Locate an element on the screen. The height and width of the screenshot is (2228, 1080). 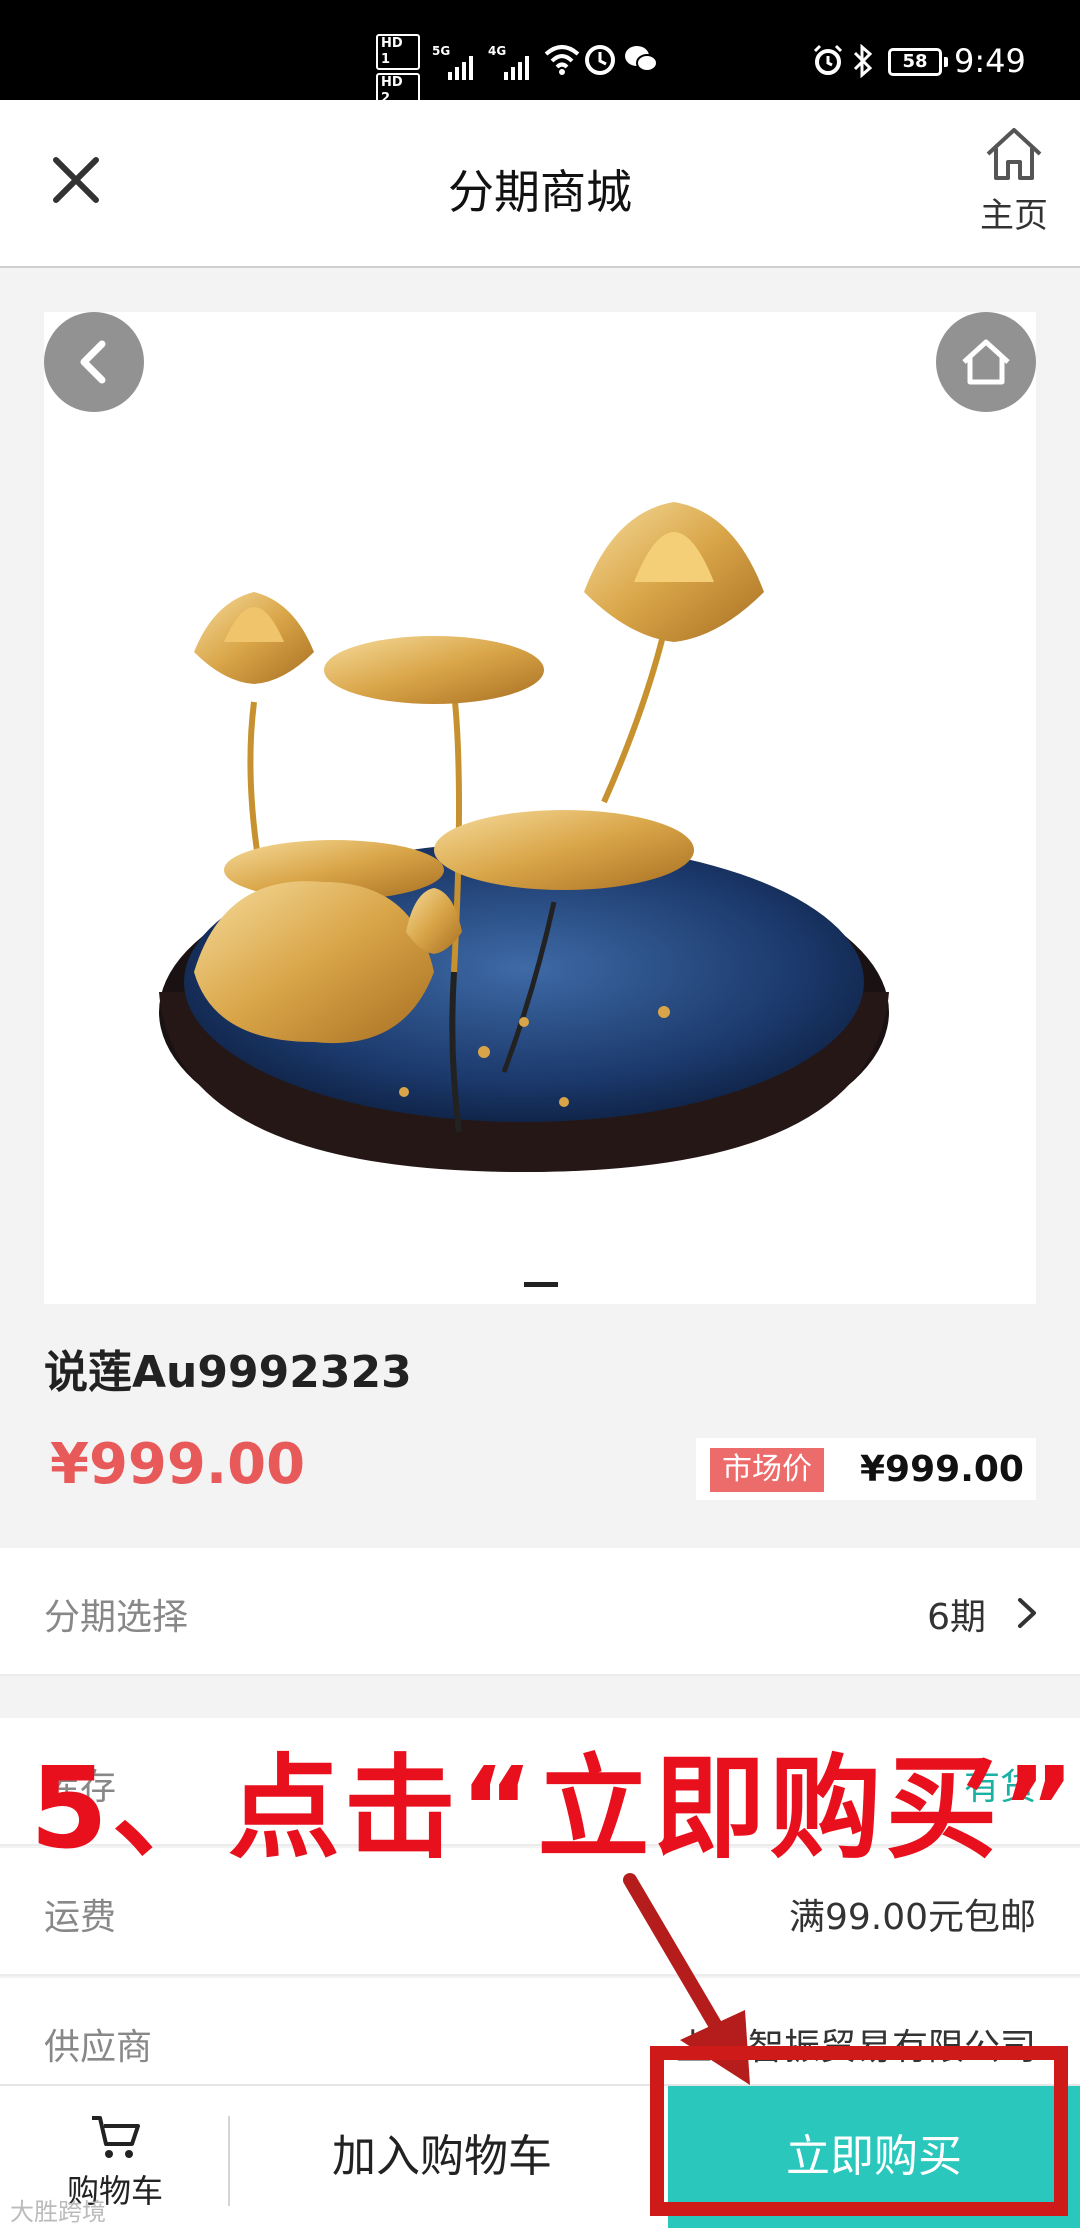
shipping-value: 满99.00元包邮 is located at coordinates (912, 1917).